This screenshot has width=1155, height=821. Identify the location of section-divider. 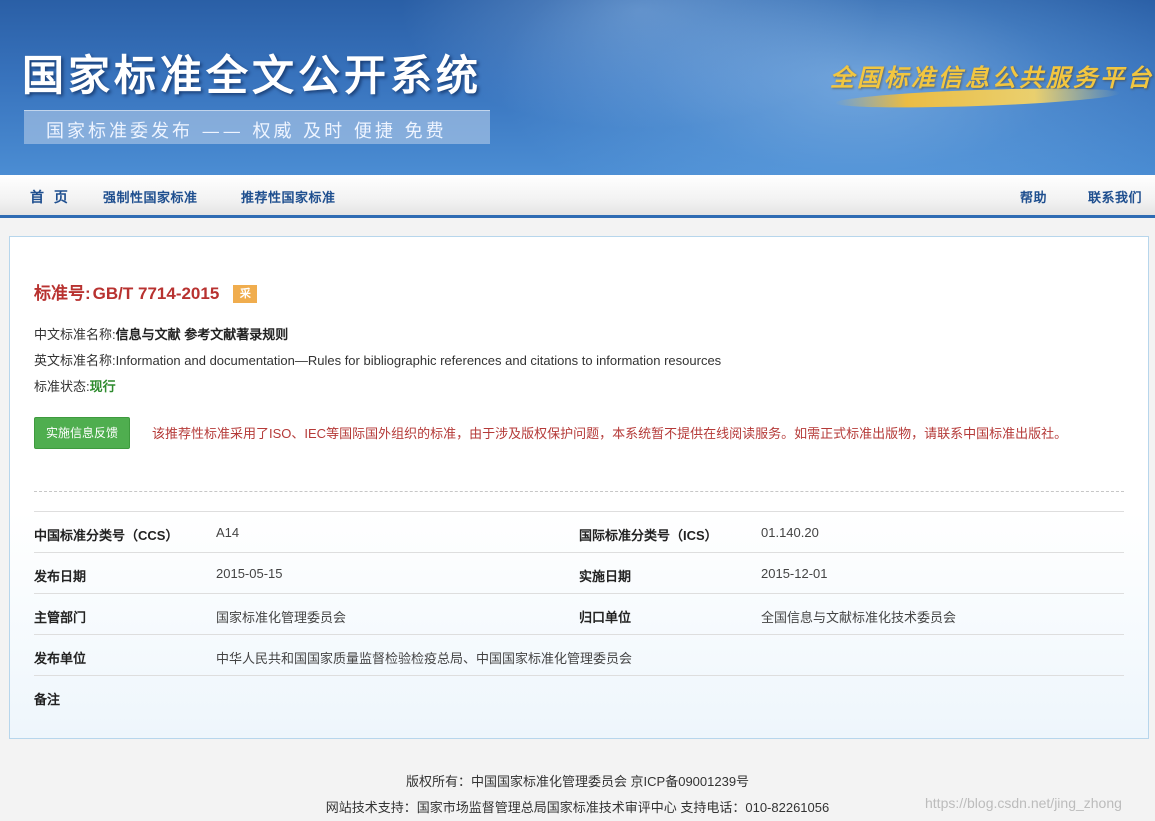
(579, 491).